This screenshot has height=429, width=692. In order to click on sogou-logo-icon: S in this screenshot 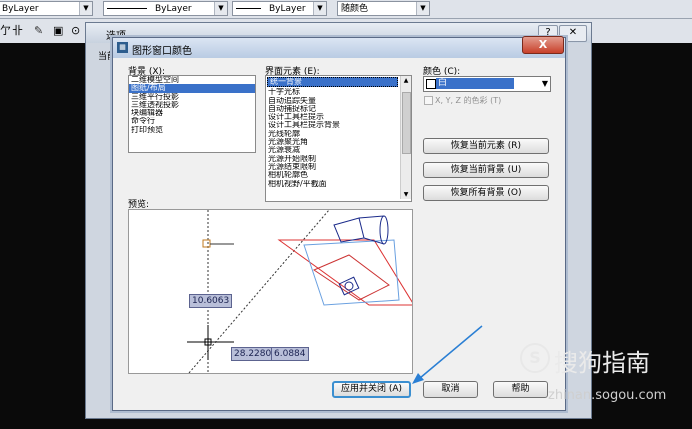, I will do `click(535, 358)`.